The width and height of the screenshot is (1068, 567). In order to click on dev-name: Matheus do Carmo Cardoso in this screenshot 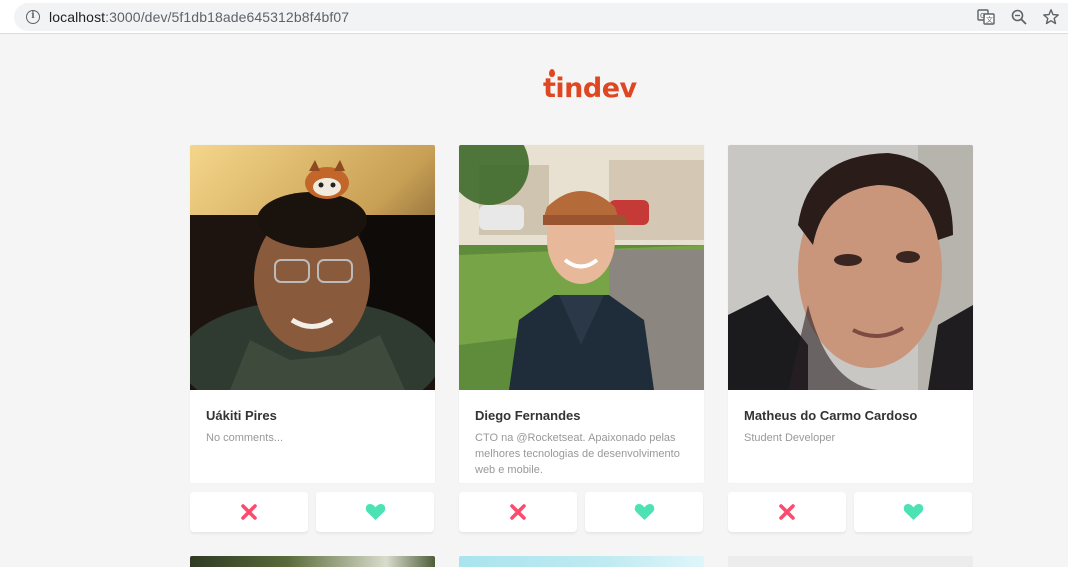, I will do `click(831, 415)`.